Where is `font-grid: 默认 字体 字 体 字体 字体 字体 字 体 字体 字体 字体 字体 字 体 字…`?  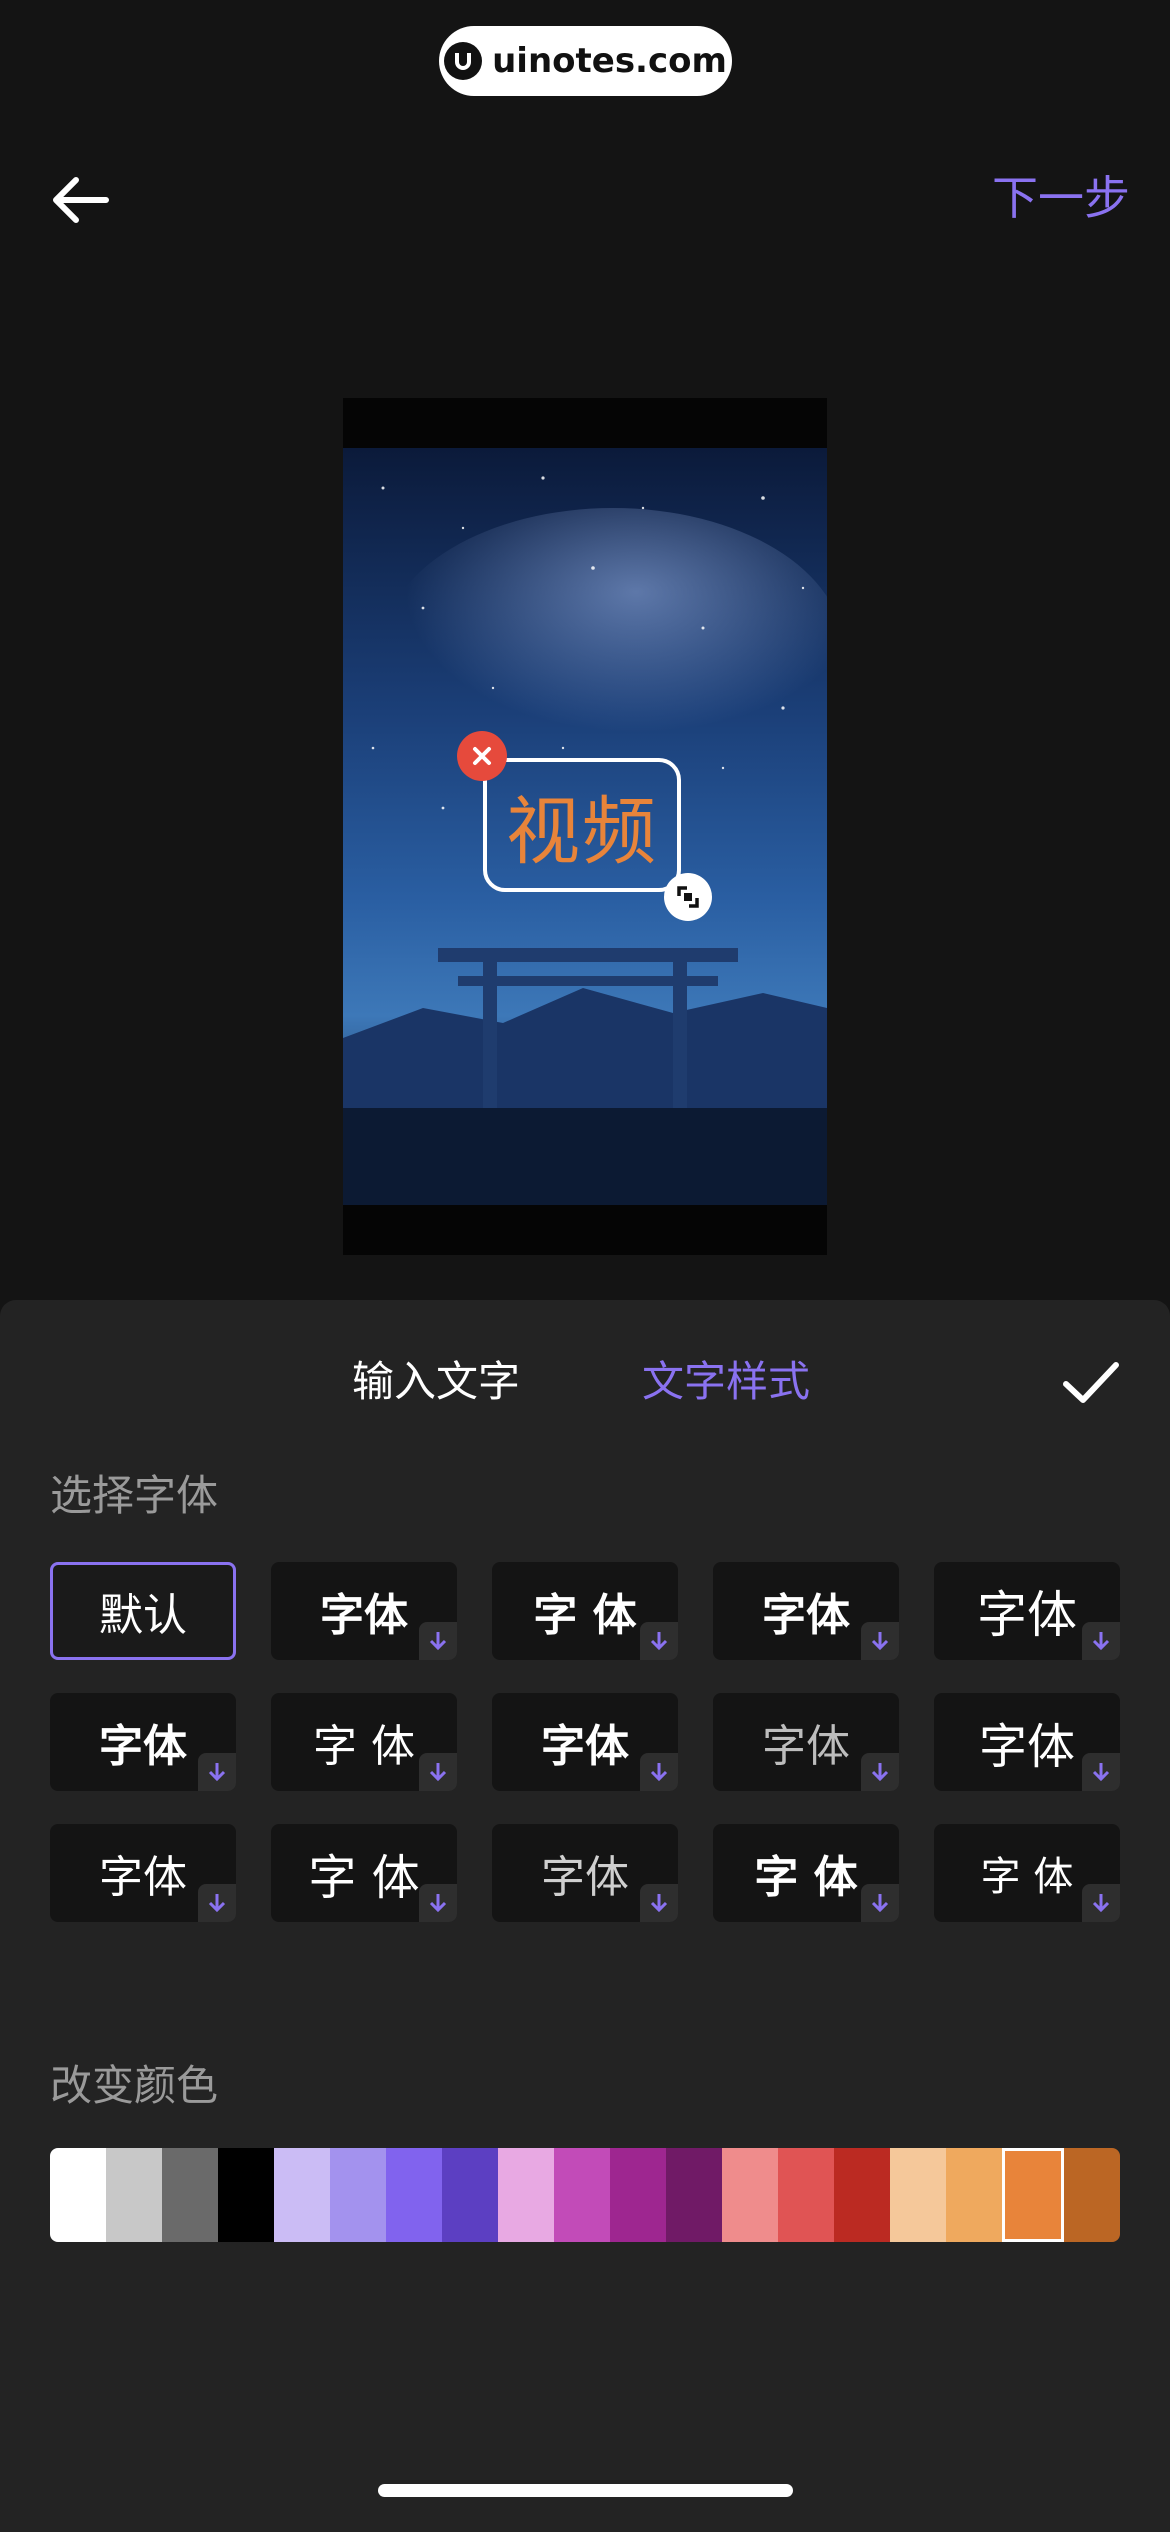
font-grid: 默认 字体 字 体 字体 字体 字体 字 体 字体 字体 字体 字体 字 体 字… is located at coordinates (585, 1742).